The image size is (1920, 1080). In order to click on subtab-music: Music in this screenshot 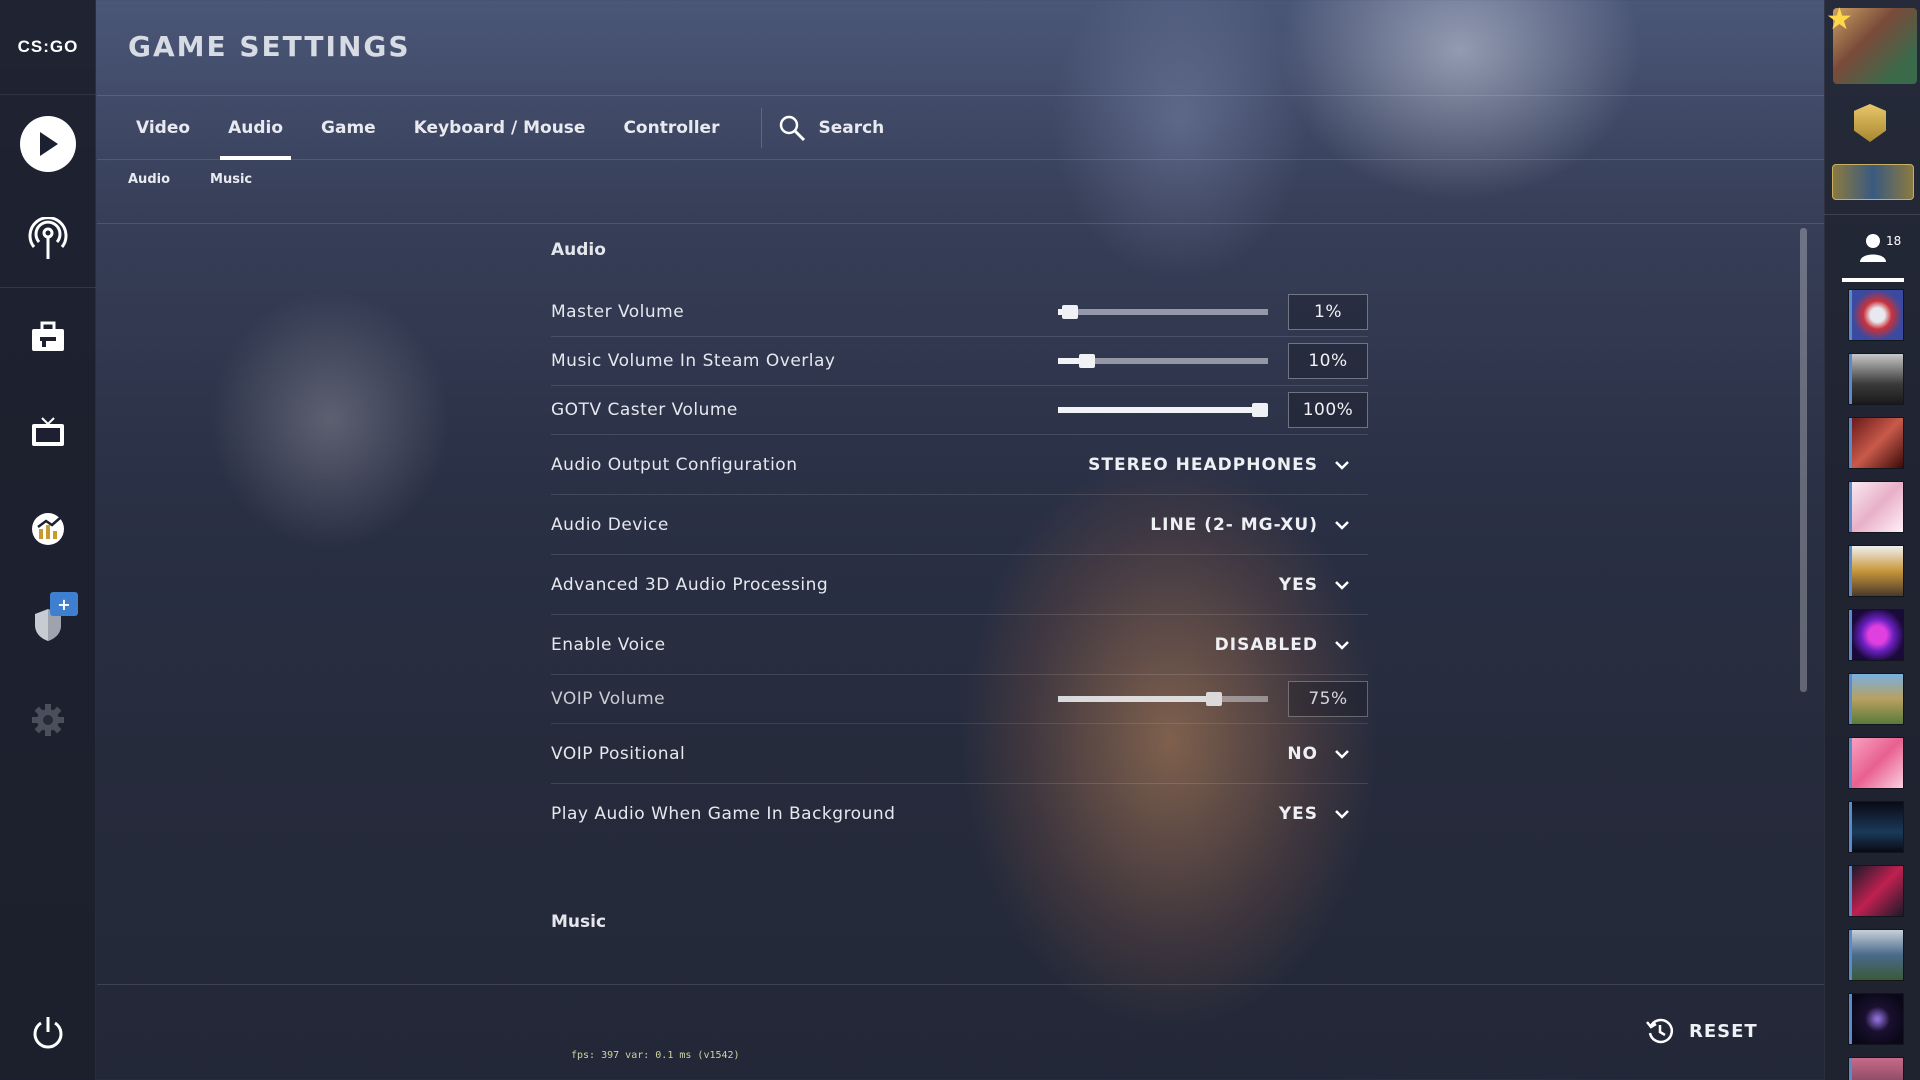, I will do `click(231, 179)`.